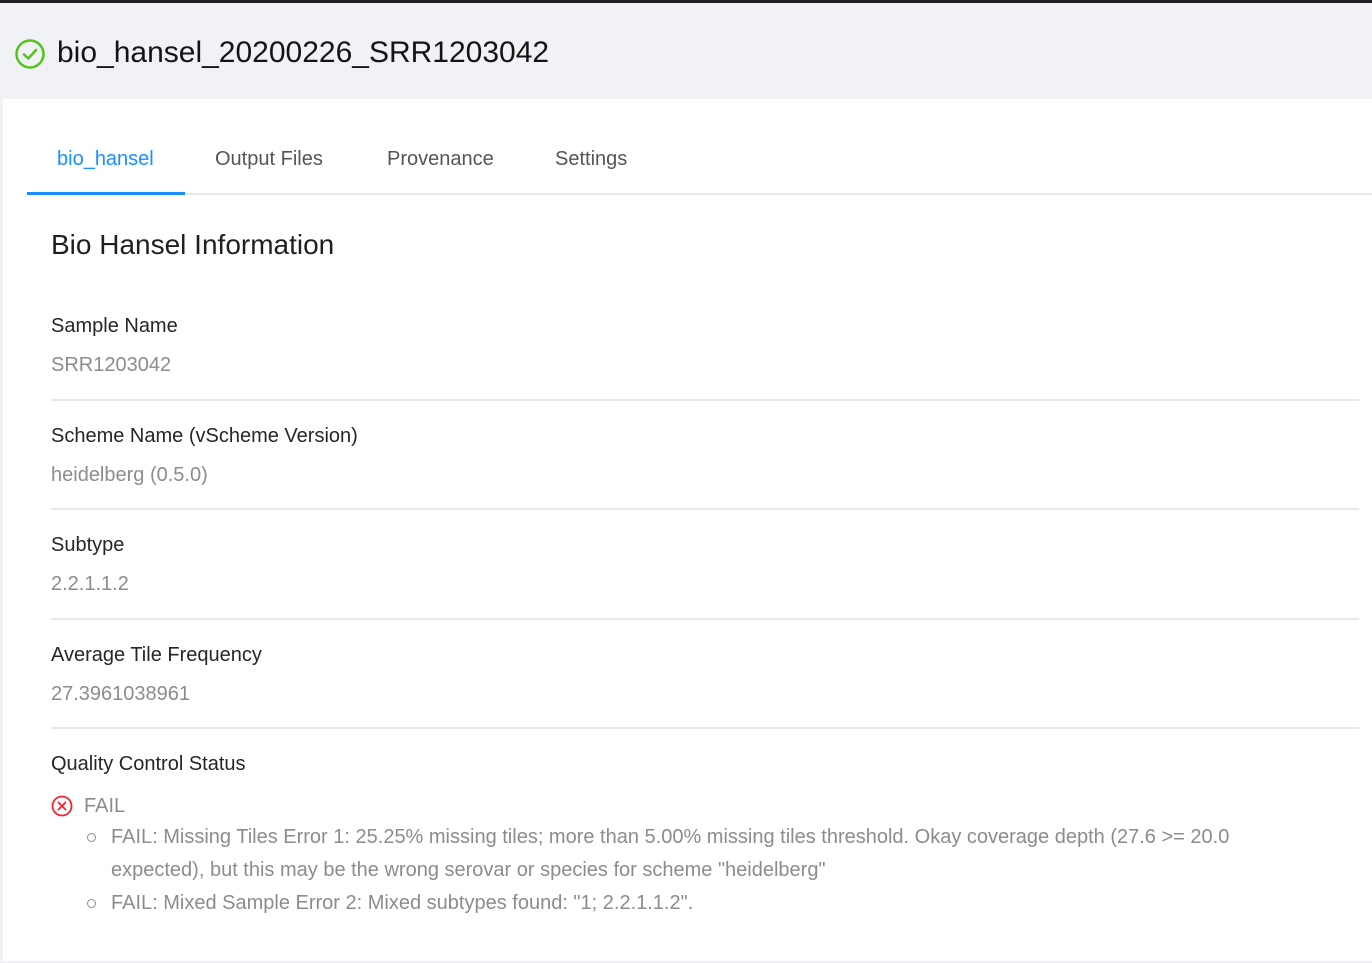 Image resolution: width=1372 pixels, height=963 pixels. Describe the element at coordinates (686, 51) in the screenshot. I see `page-header: bio_hansel_20200226_SRR1203042` at that location.